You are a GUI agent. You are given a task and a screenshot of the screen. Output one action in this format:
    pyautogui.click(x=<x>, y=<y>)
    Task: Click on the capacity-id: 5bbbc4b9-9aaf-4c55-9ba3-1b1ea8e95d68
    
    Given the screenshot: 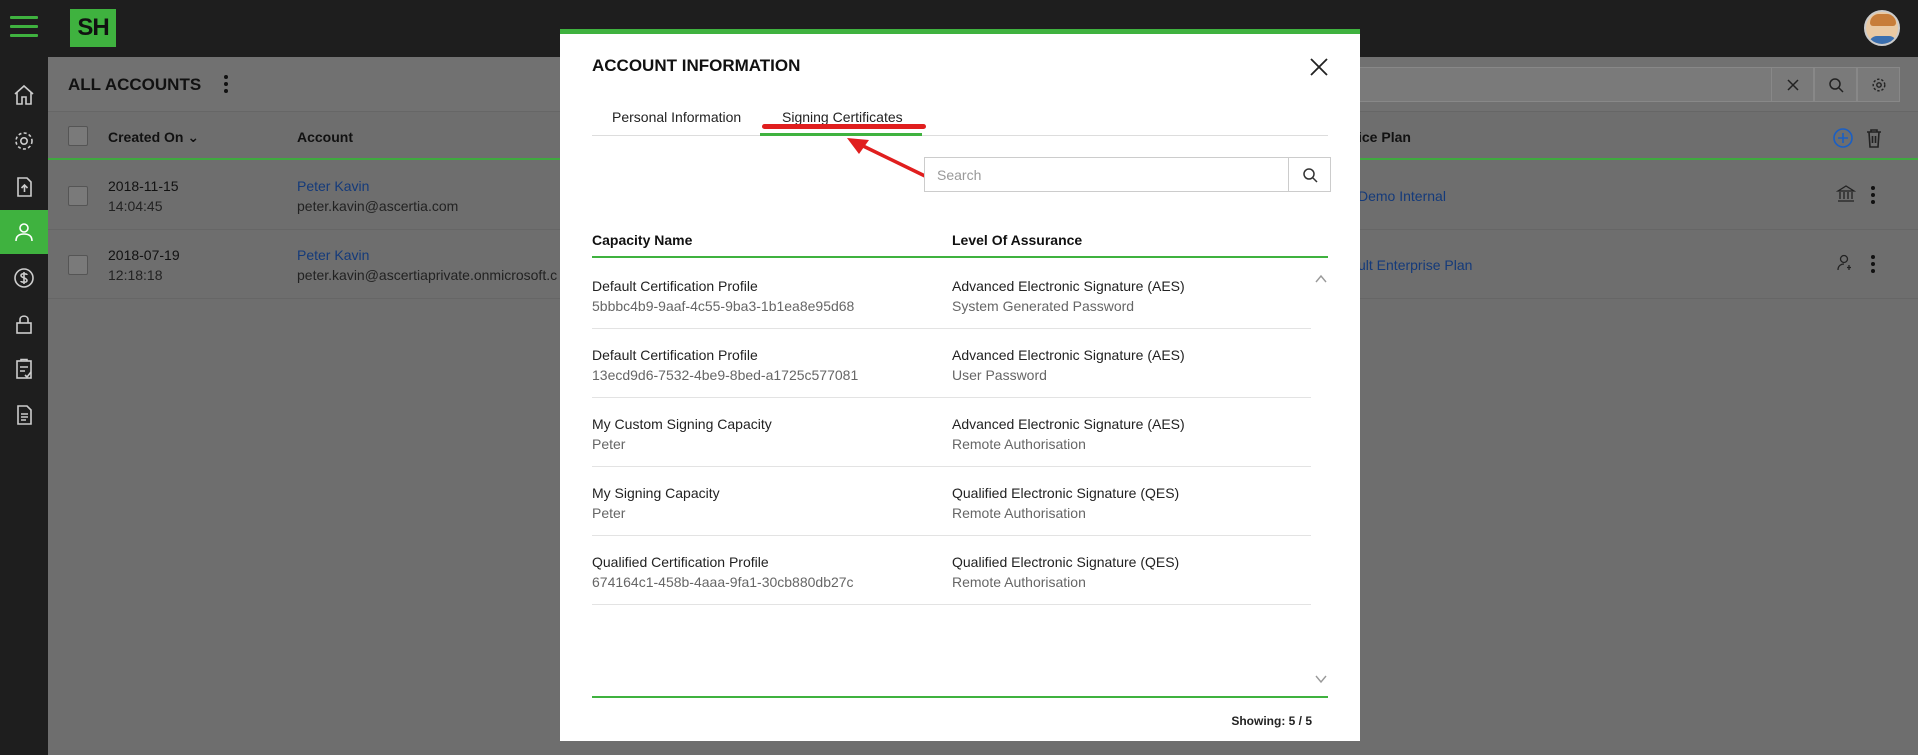 What is the action you would take?
    pyautogui.click(x=723, y=306)
    